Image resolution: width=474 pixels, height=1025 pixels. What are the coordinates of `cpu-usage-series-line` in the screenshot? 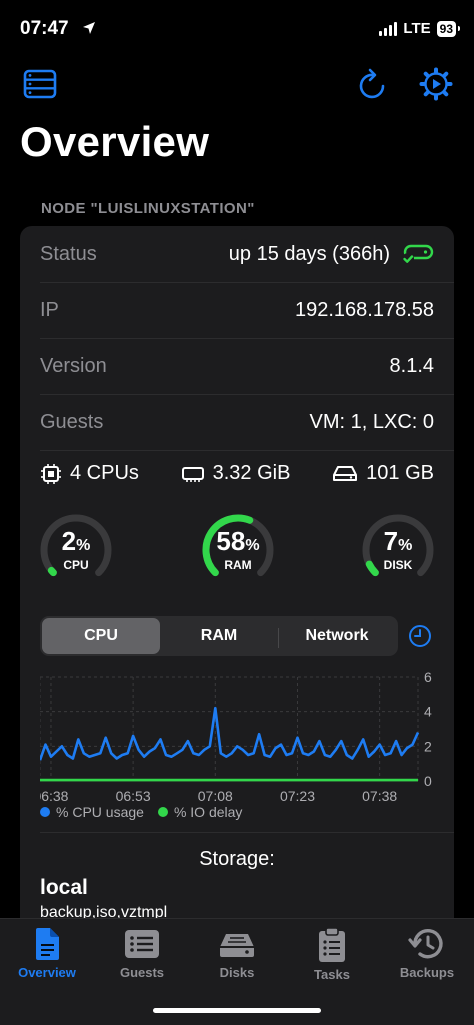 It's located at (230, 733).